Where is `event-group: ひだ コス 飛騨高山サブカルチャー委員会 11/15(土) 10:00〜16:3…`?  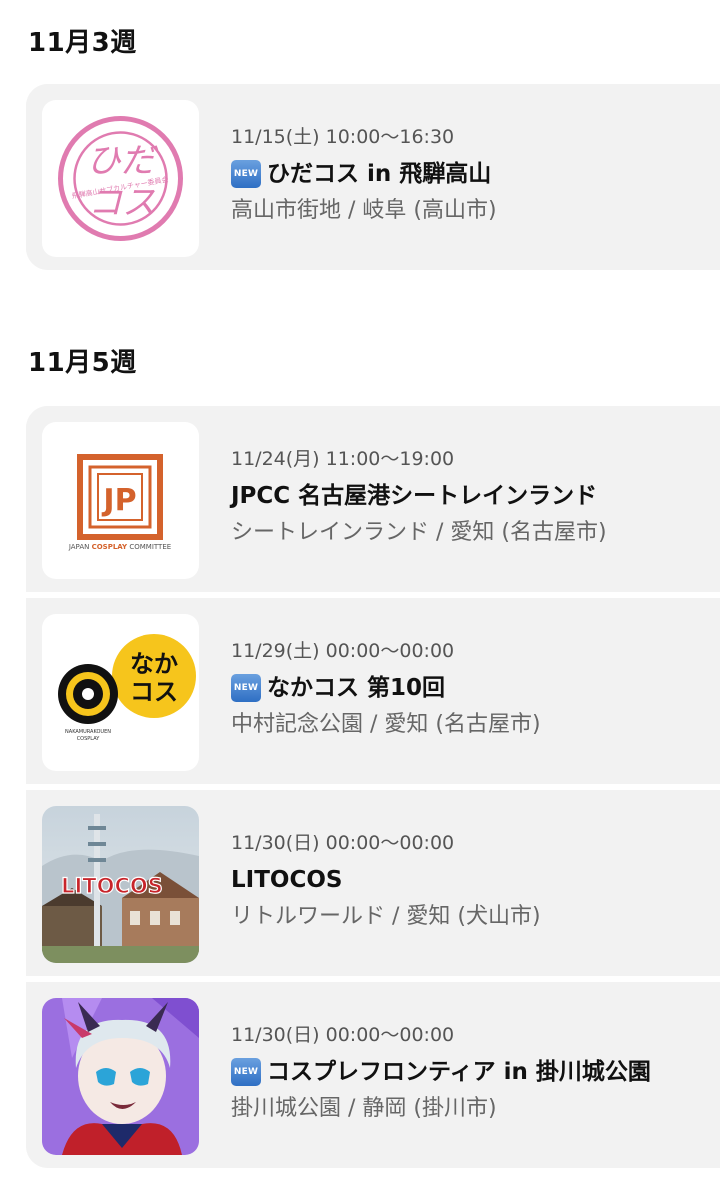
event-group: ひだ コス 飛騨高山サブカルチャー委員会 11/15(土) 10:00〜16:3… is located at coordinates (373, 177).